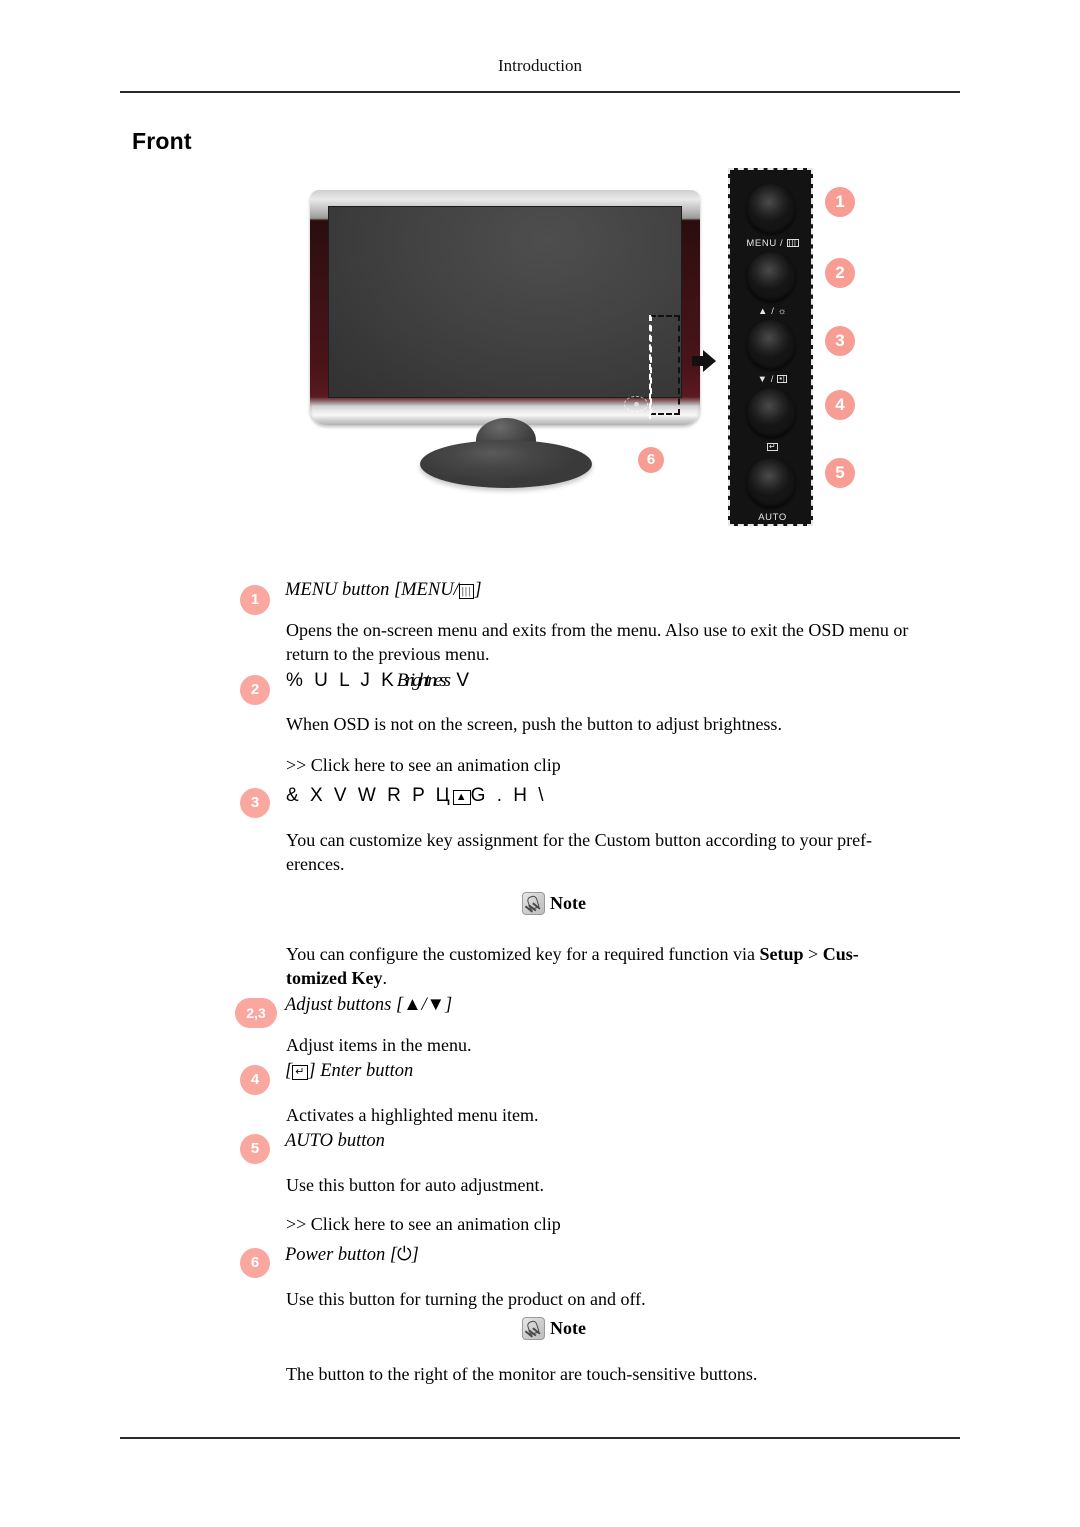  I want to click on list-heading-power: Power button [⏻], so click(352, 1255).